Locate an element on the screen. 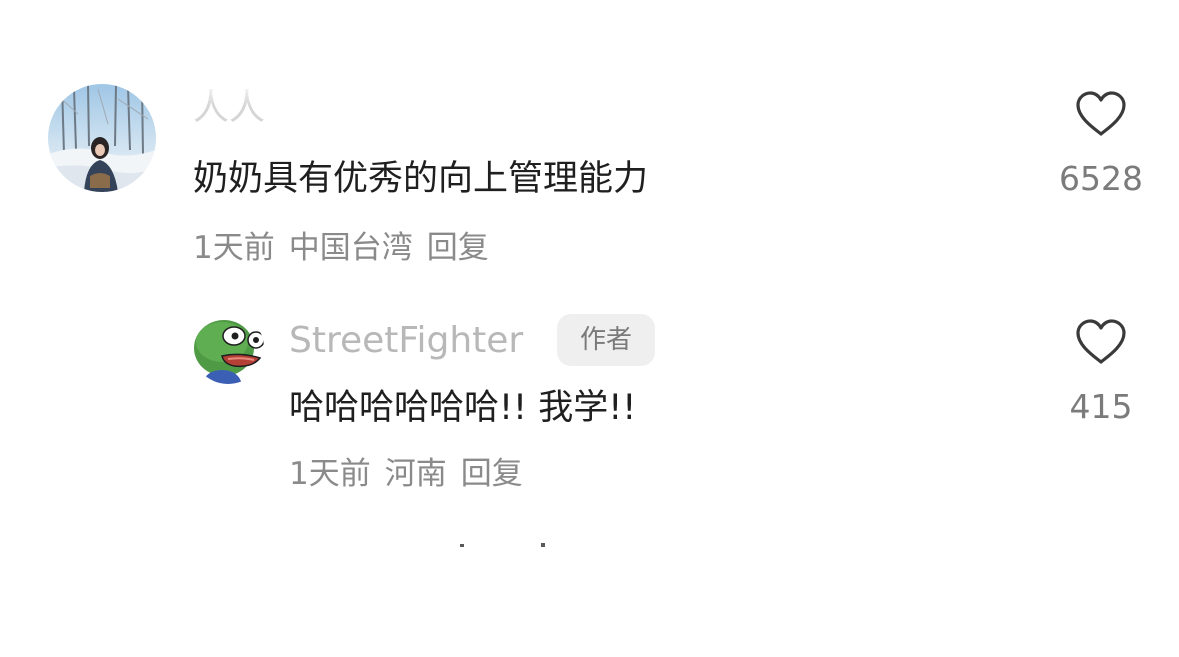 This screenshot has width=1179, height=657. reply-text: 哈哈哈哈哈哈!! 我学!! is located at coordinates (463, 408).